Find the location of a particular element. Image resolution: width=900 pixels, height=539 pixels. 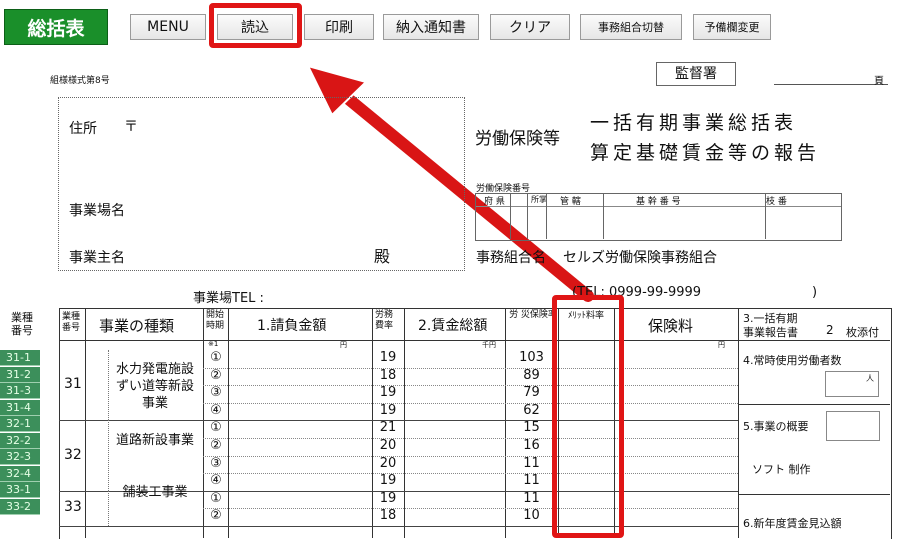

heading-left: 労働保険等 is located at coordinates (517, 139).